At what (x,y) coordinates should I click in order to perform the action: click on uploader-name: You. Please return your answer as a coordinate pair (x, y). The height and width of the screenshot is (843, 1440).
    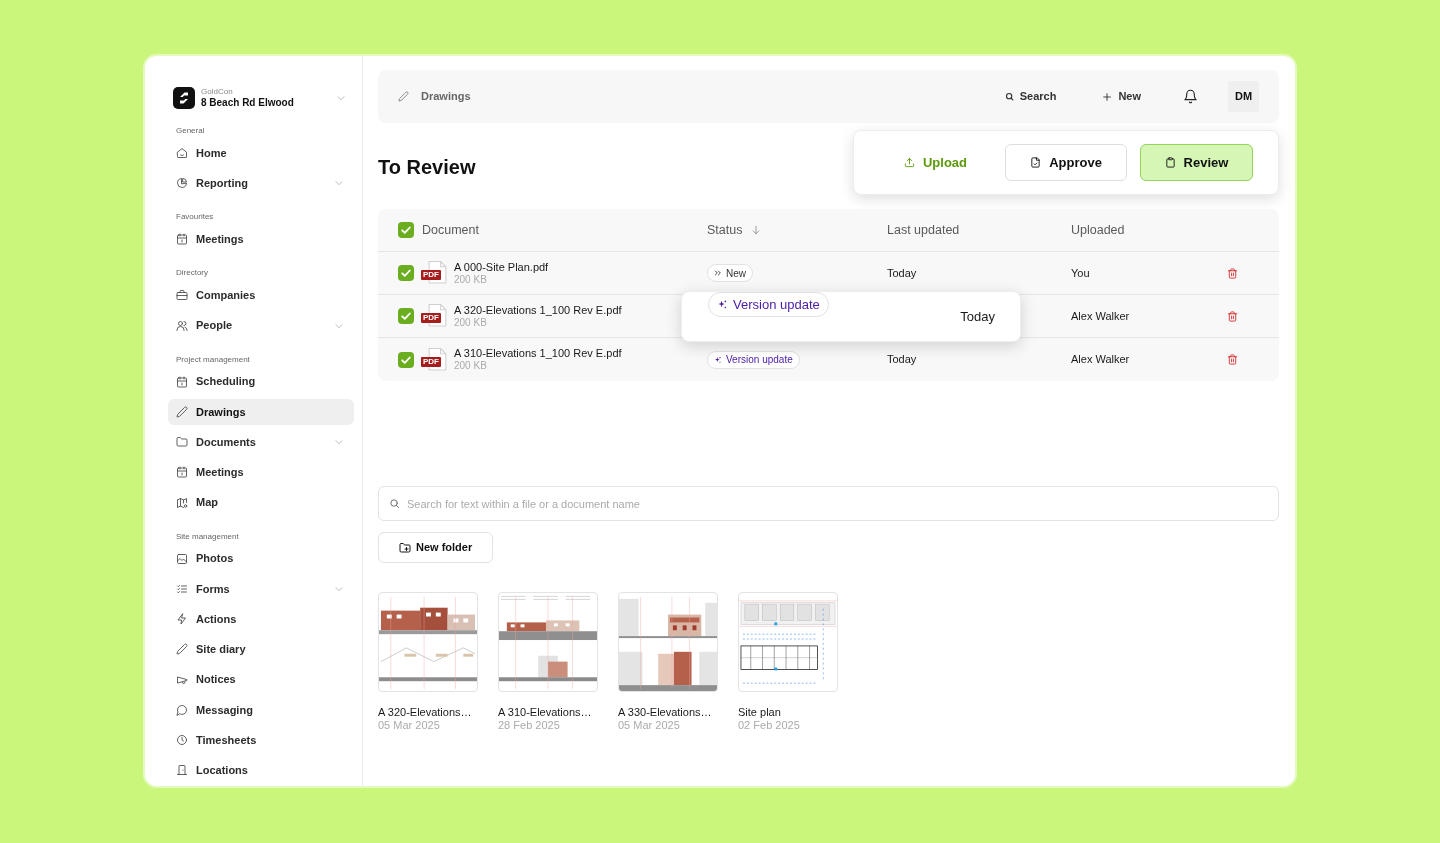
    Looking at the image, I should click on (1080, 273).